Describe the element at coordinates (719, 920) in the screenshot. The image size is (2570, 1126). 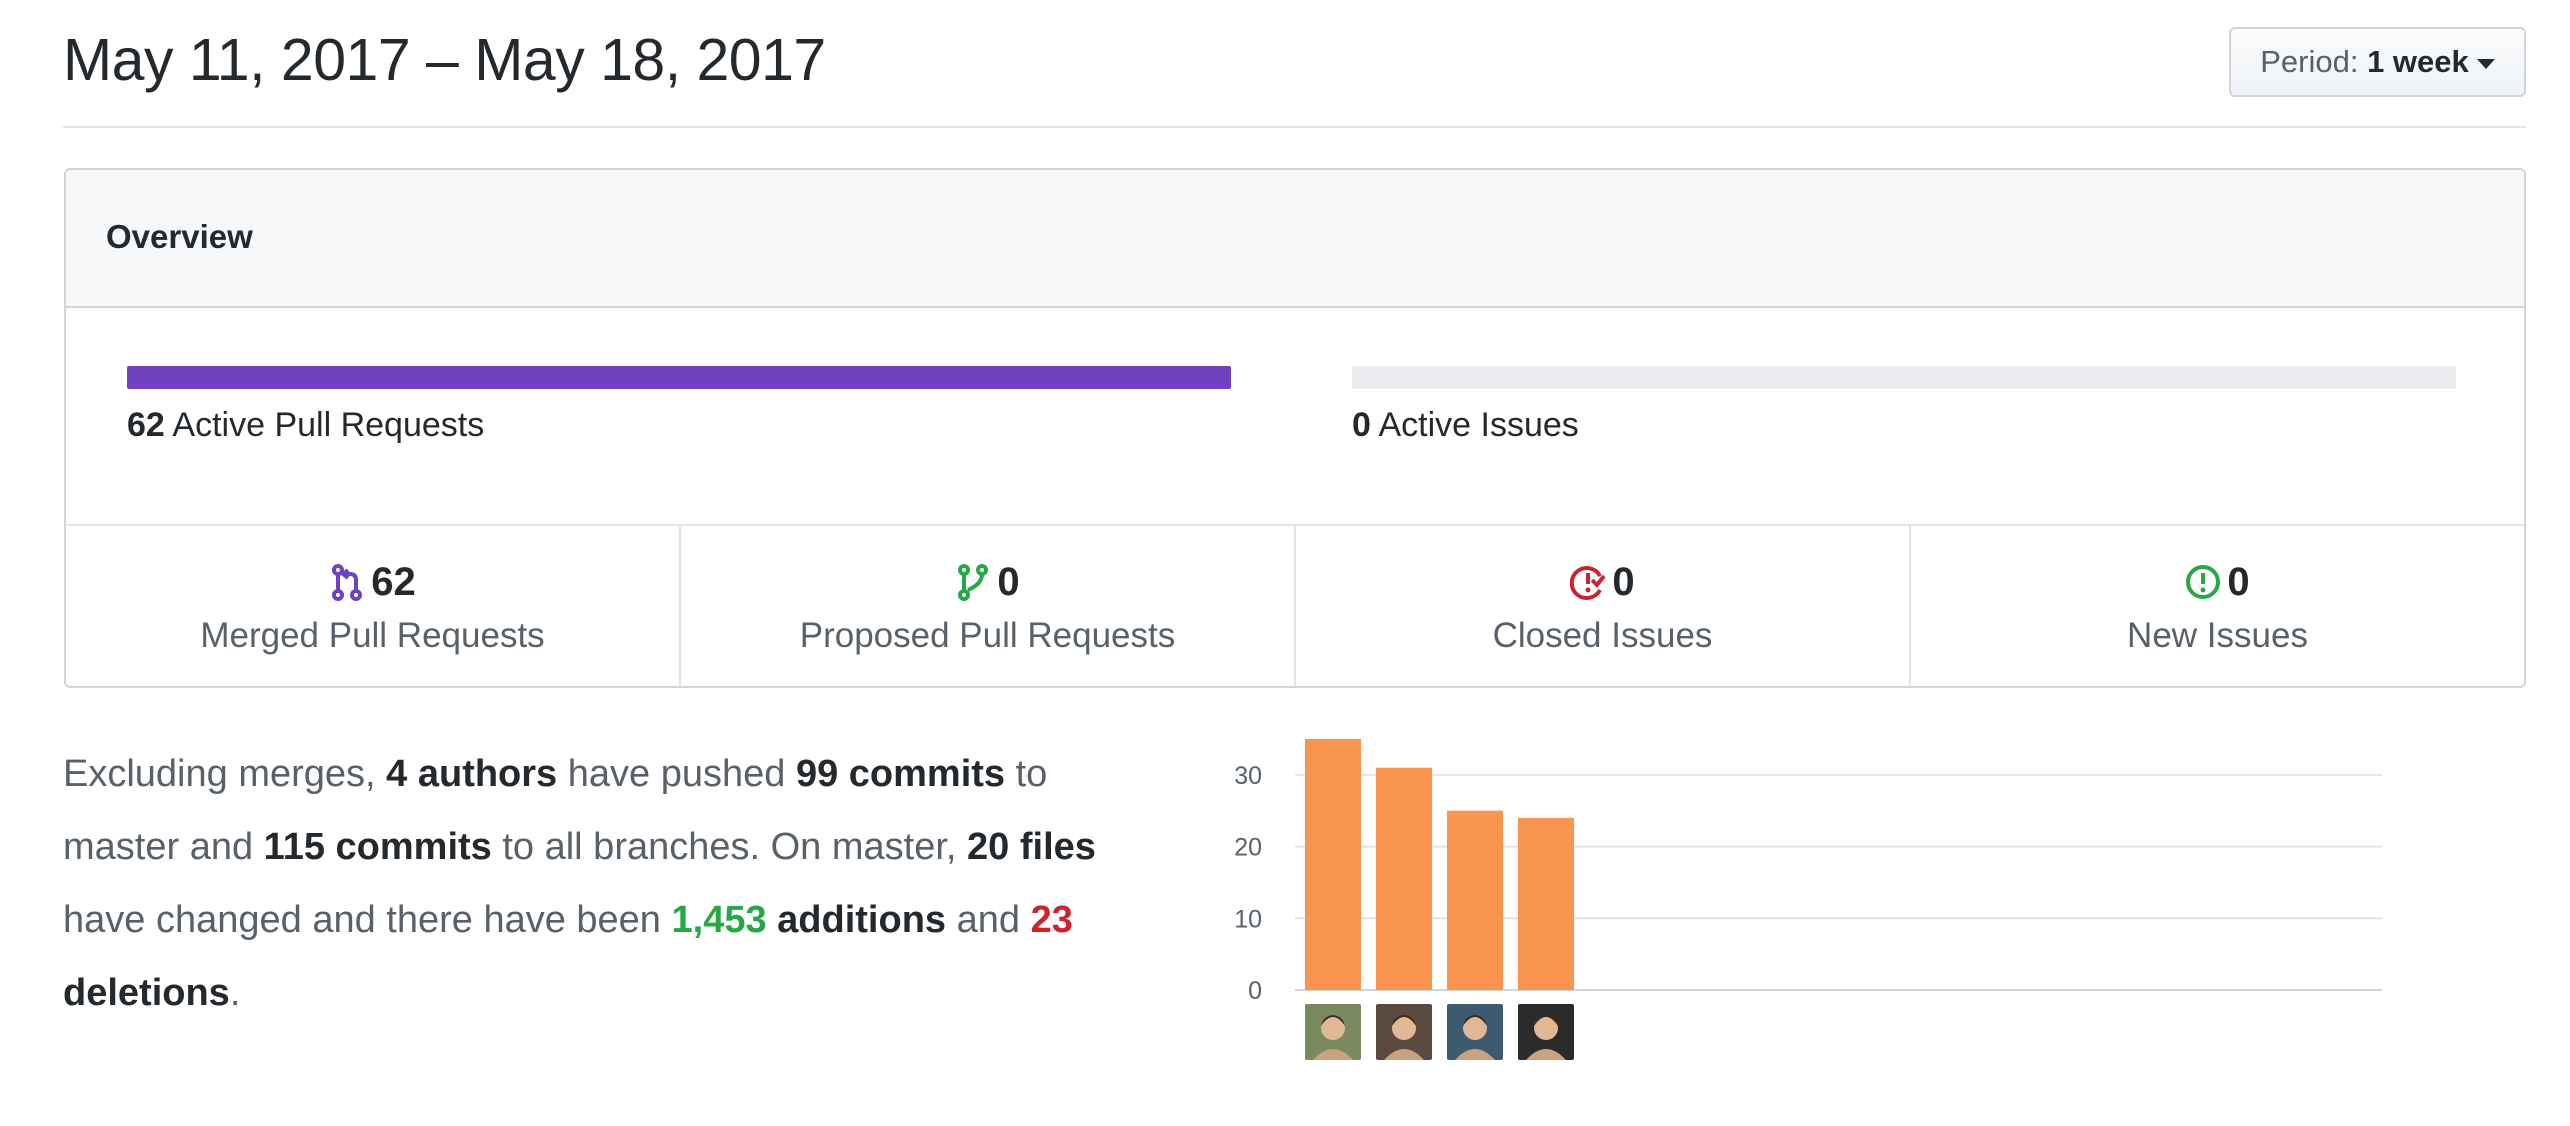
I see `additions-count: 1,453` at that location.